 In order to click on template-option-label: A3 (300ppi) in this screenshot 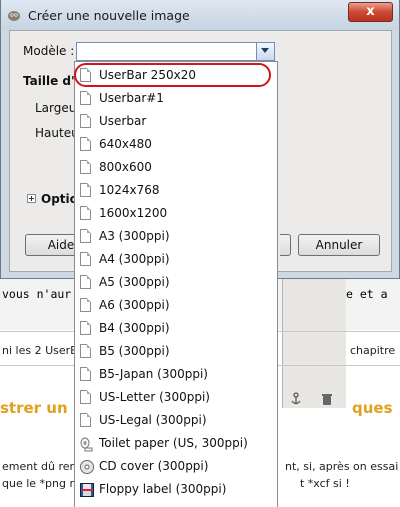, I will do `click(134, 236)`.